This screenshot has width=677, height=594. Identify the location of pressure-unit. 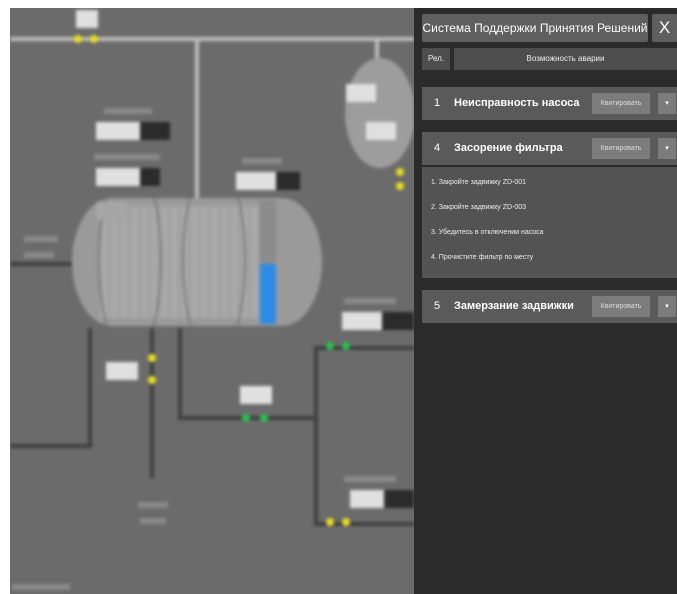
(155, 131).